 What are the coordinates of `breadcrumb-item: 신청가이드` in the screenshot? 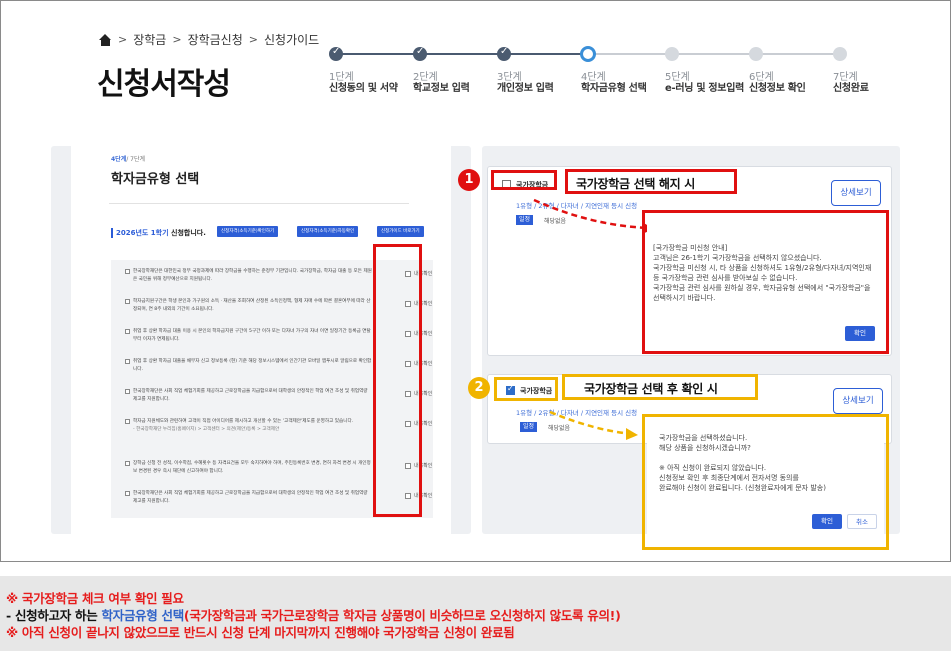 It's located at (291, 39).